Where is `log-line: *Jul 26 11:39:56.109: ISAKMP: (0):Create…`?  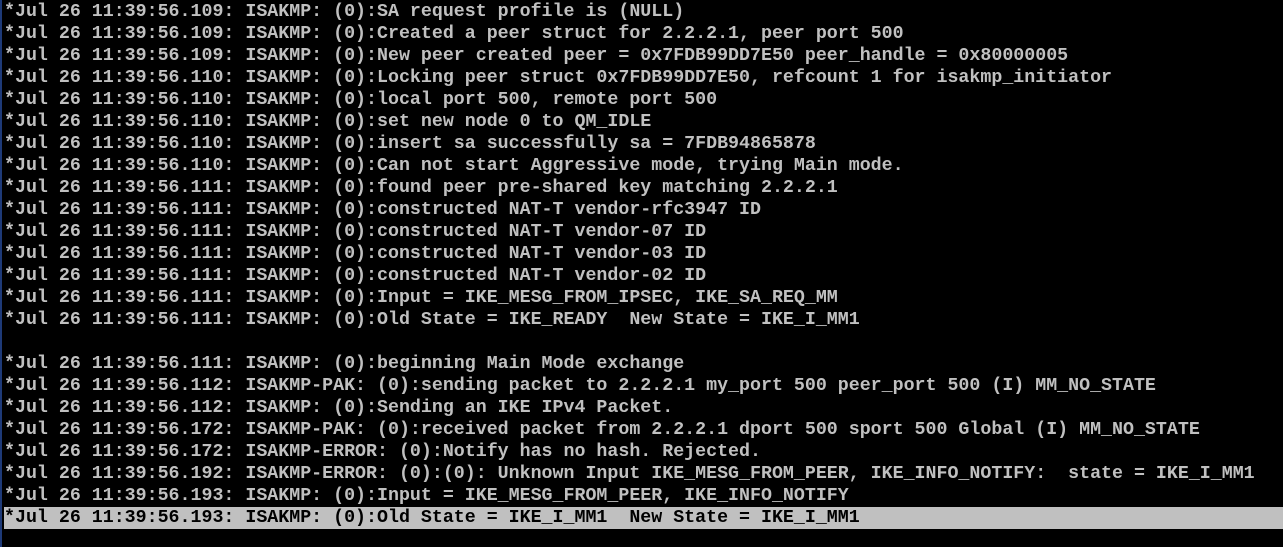 log-line: *Jul 26 11:39:56.109: ISAKMP: (0):Create… is located at coordinates (454, 34).